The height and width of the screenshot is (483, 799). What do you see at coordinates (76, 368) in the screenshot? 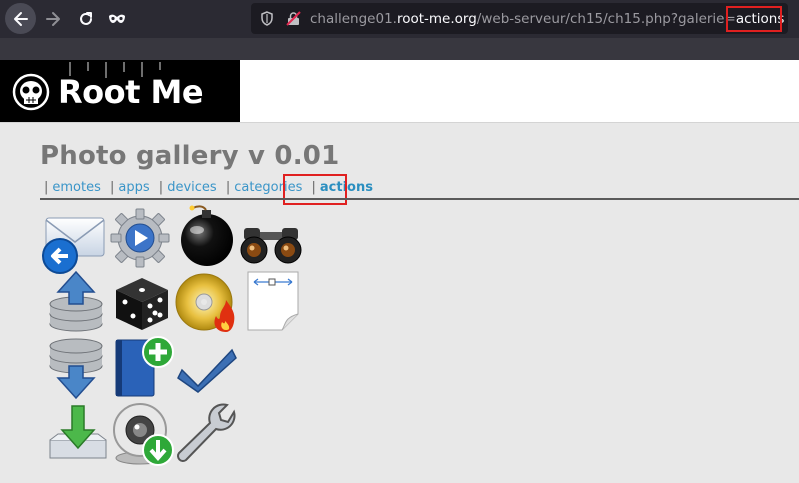
I see `database-download-icon` at bounding box center [76, 368].